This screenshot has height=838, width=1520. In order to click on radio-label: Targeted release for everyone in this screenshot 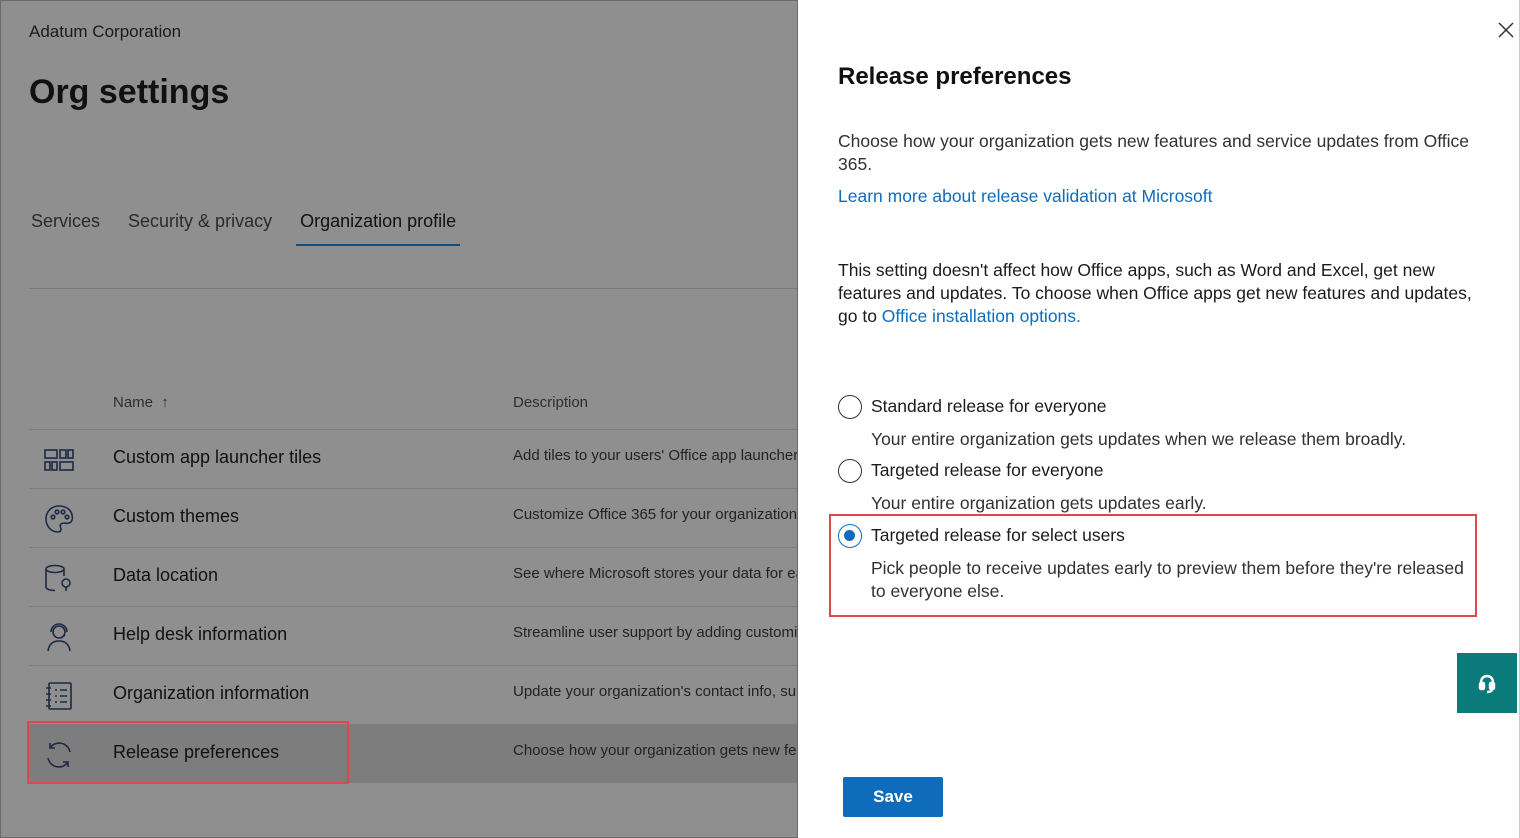, I will do `click(987, 470)`.